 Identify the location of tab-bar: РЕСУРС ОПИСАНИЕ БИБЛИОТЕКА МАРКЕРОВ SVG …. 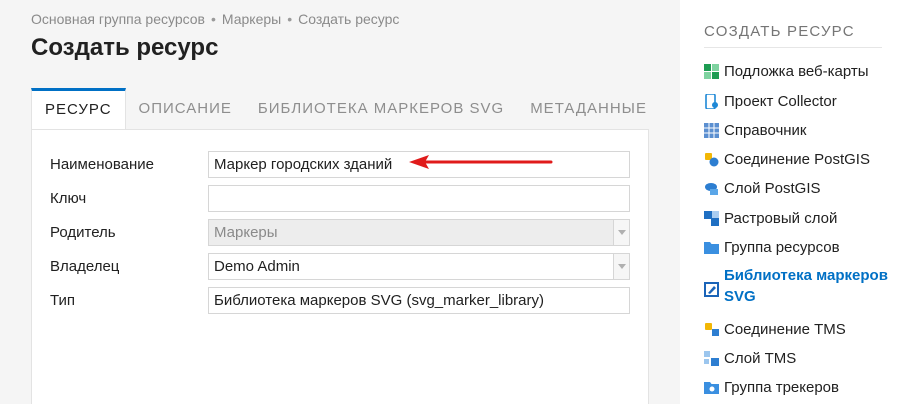
(345, 108).